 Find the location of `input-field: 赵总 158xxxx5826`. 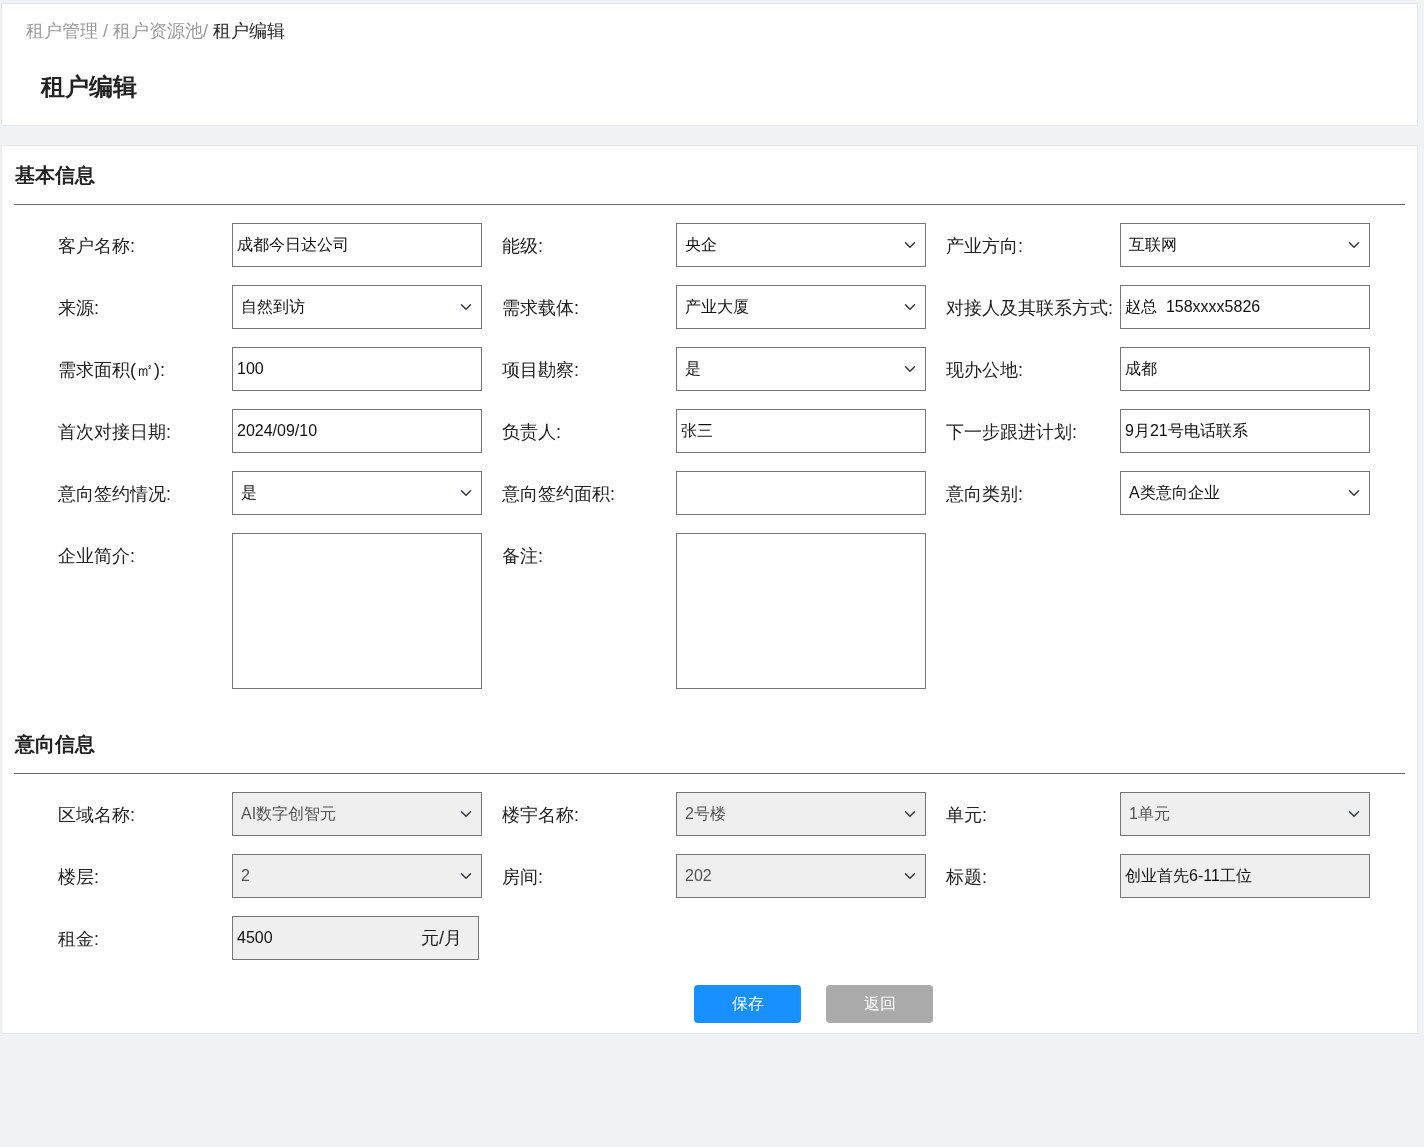

input-field: 赵总 158xxxx5826 is located at coordinates (1245, 307).